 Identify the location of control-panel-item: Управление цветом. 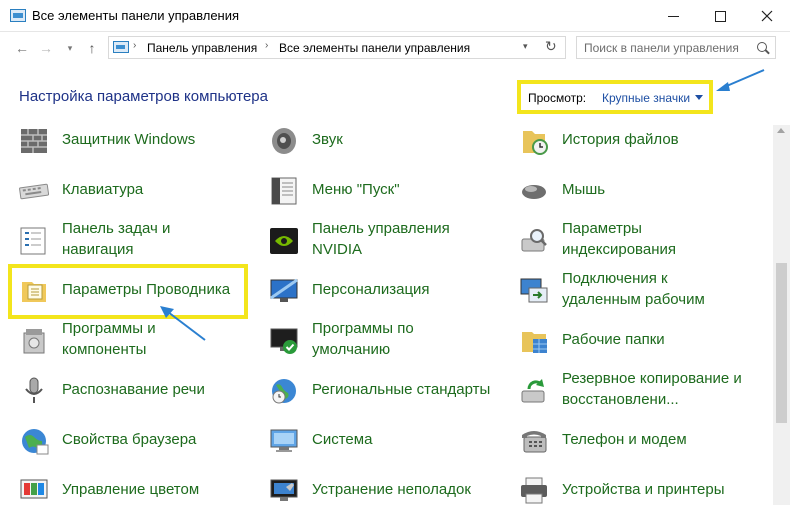
(138, 490).